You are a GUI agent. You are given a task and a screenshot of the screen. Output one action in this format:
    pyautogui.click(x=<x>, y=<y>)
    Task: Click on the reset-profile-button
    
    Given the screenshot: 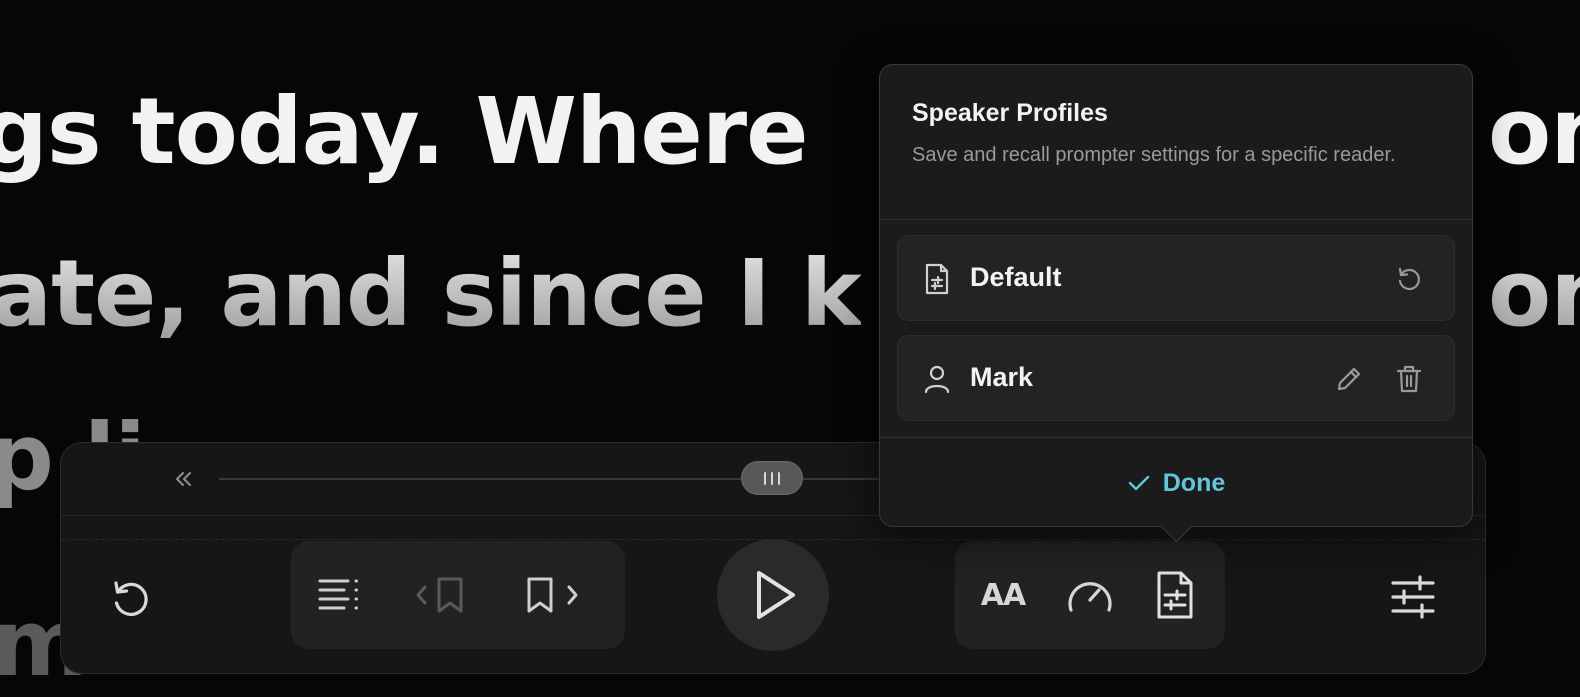 What is the action you would take?
    pyautogui.click(x=1409, y=279)
    